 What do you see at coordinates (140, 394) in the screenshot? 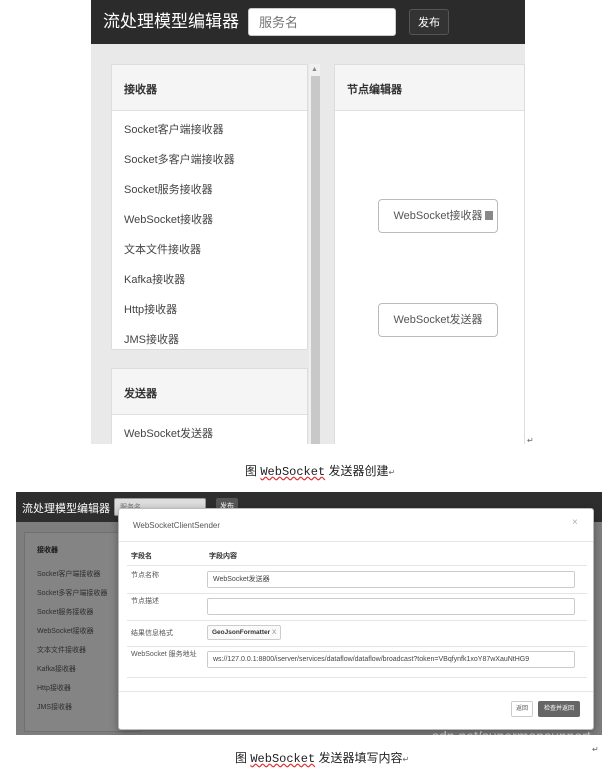
I see `senders-panel-title: 发送器` at bounding box center [140, 394].